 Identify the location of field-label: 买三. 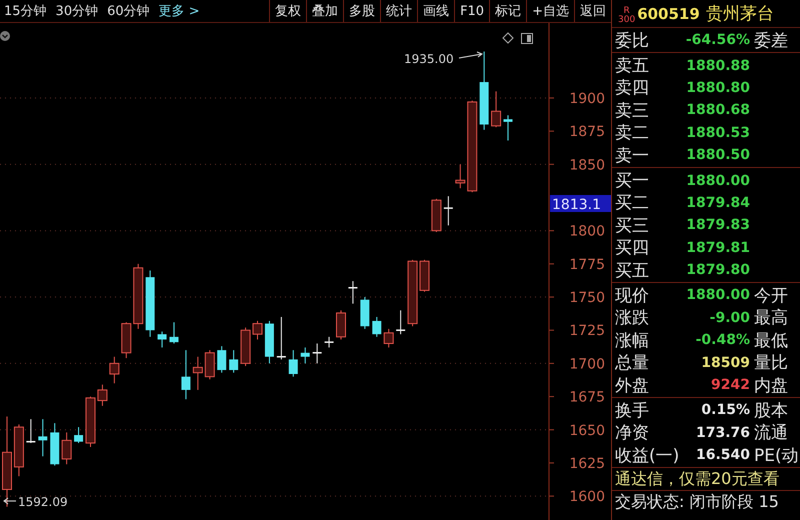
(632, 225).